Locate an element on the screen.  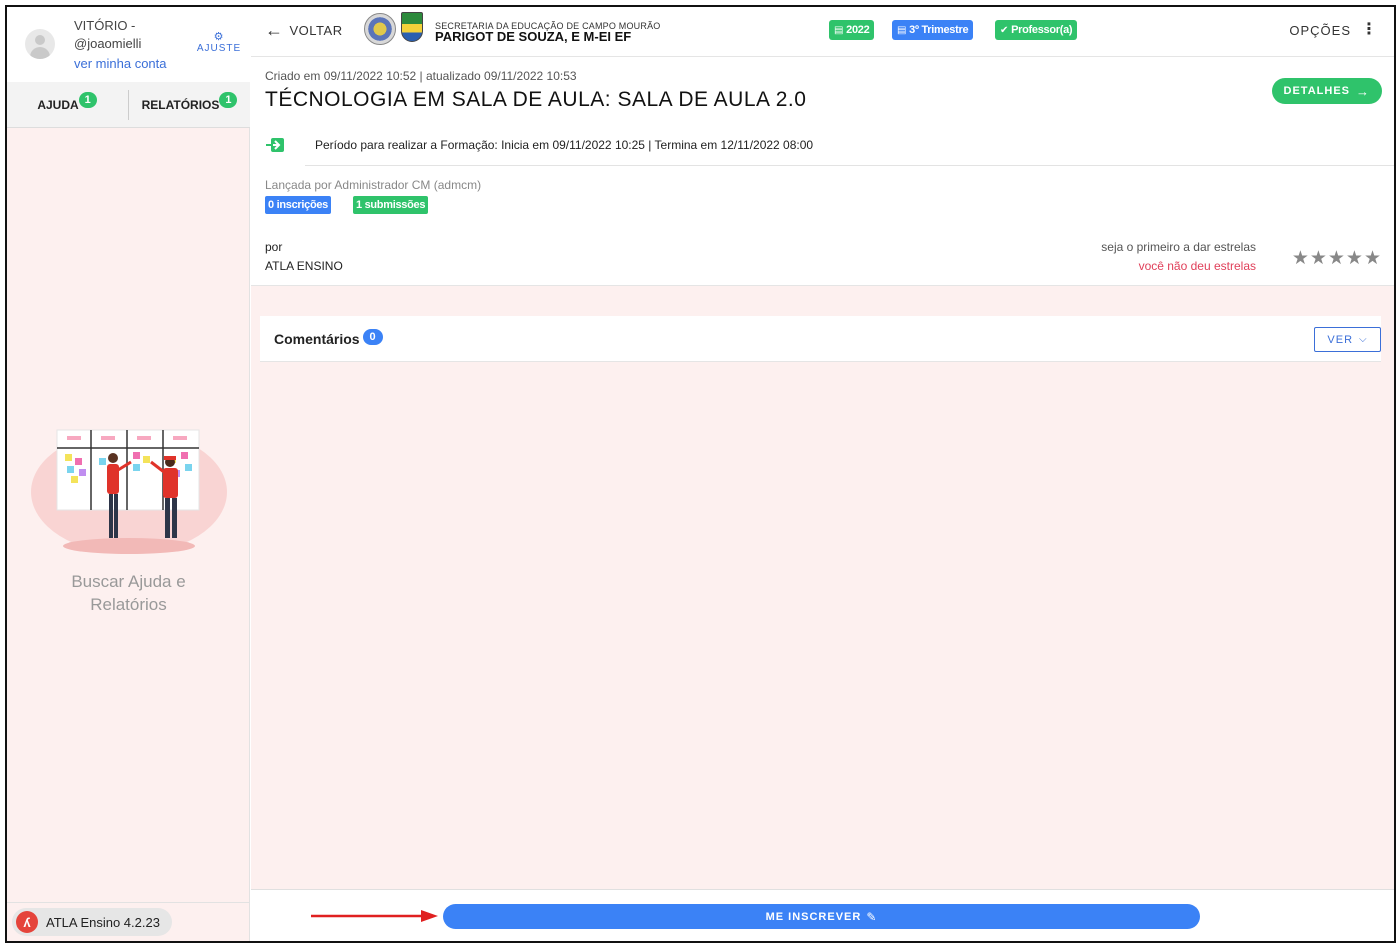
launched-by: Lançada por Administrador CM (admcm) is located at coordinates (373, 185).